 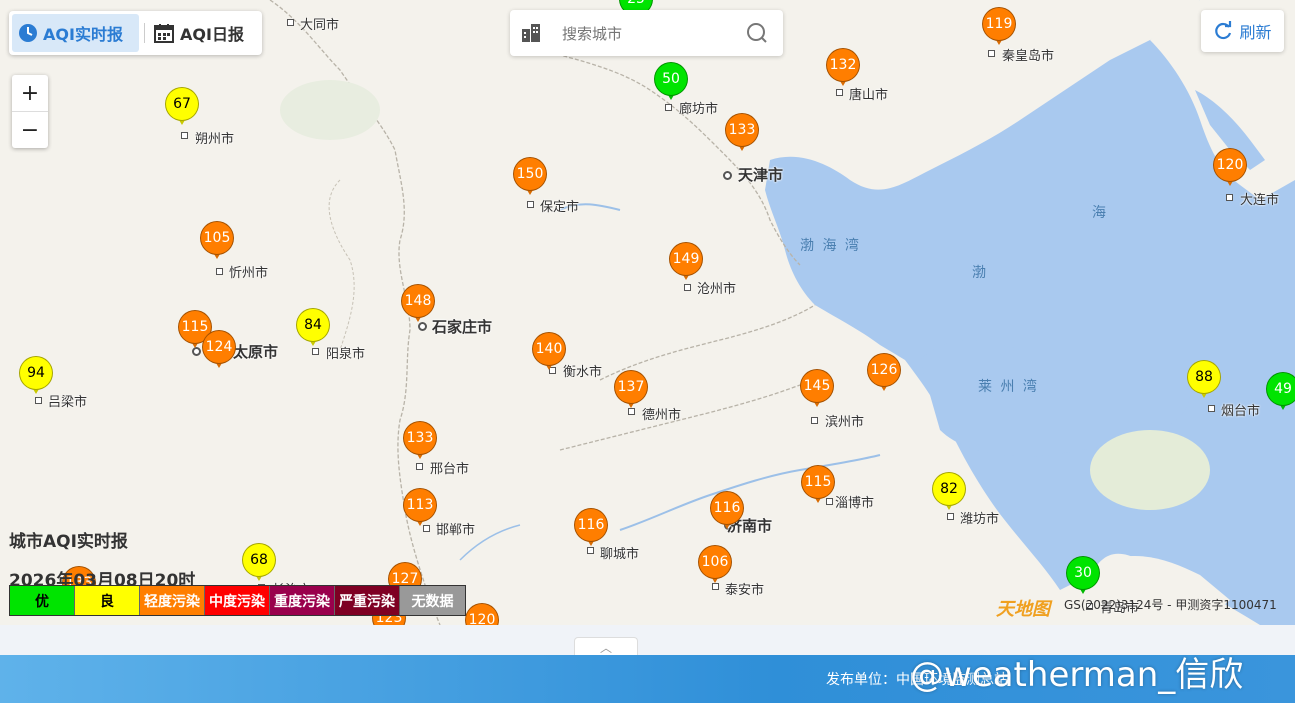 I want to click on aqi-value: 120, so click(x=482, y=614).